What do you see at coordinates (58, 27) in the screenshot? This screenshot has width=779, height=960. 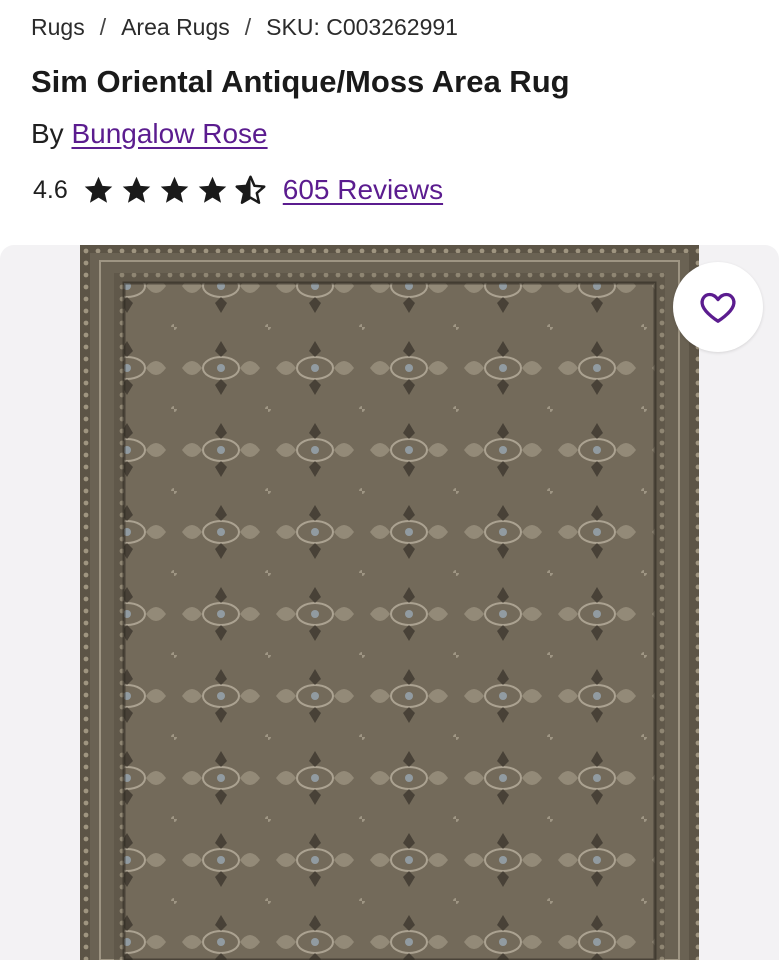 I see `breadcrumb-rugs: Rugs` at bounding box center [58, 27].